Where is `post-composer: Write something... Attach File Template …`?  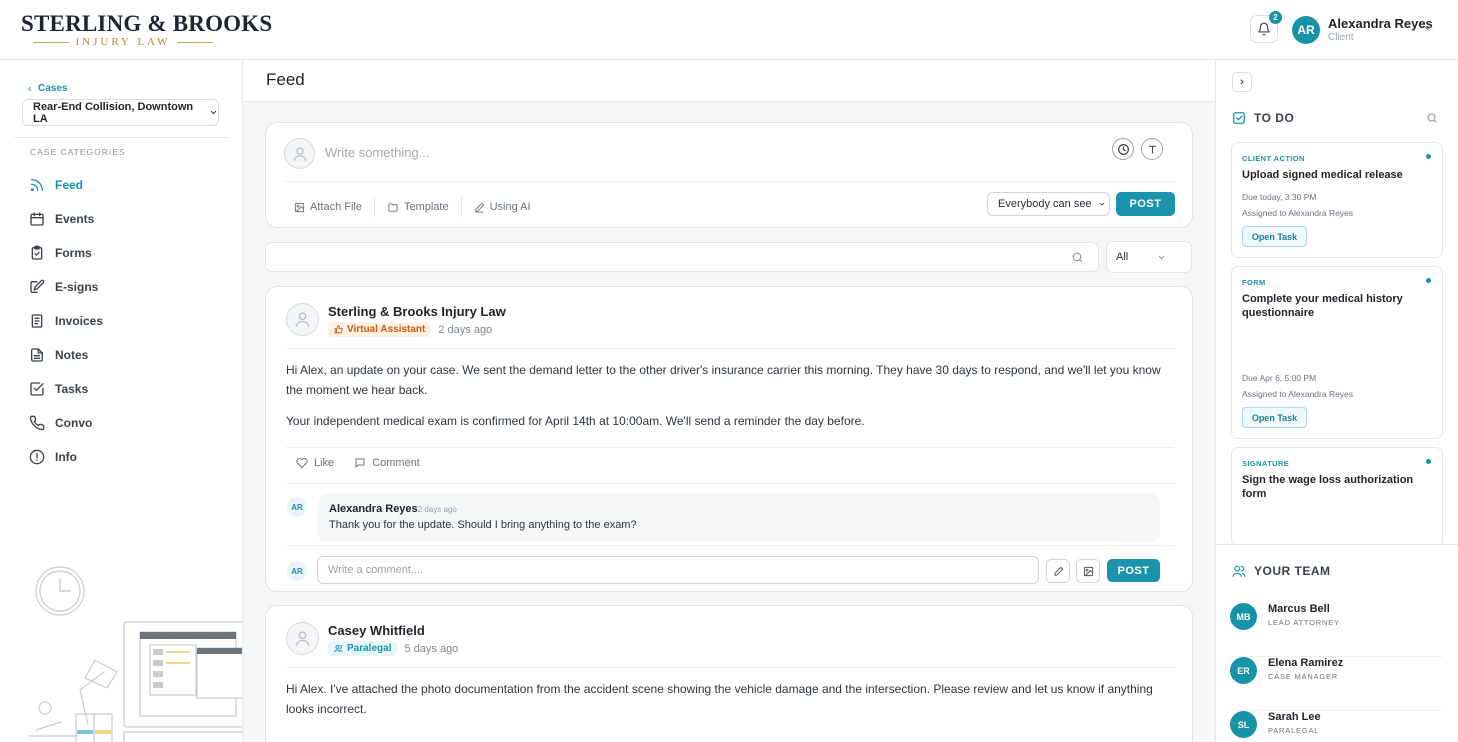
post-composer: Write something... Attach File Template … is located at coordinates (729, 175).